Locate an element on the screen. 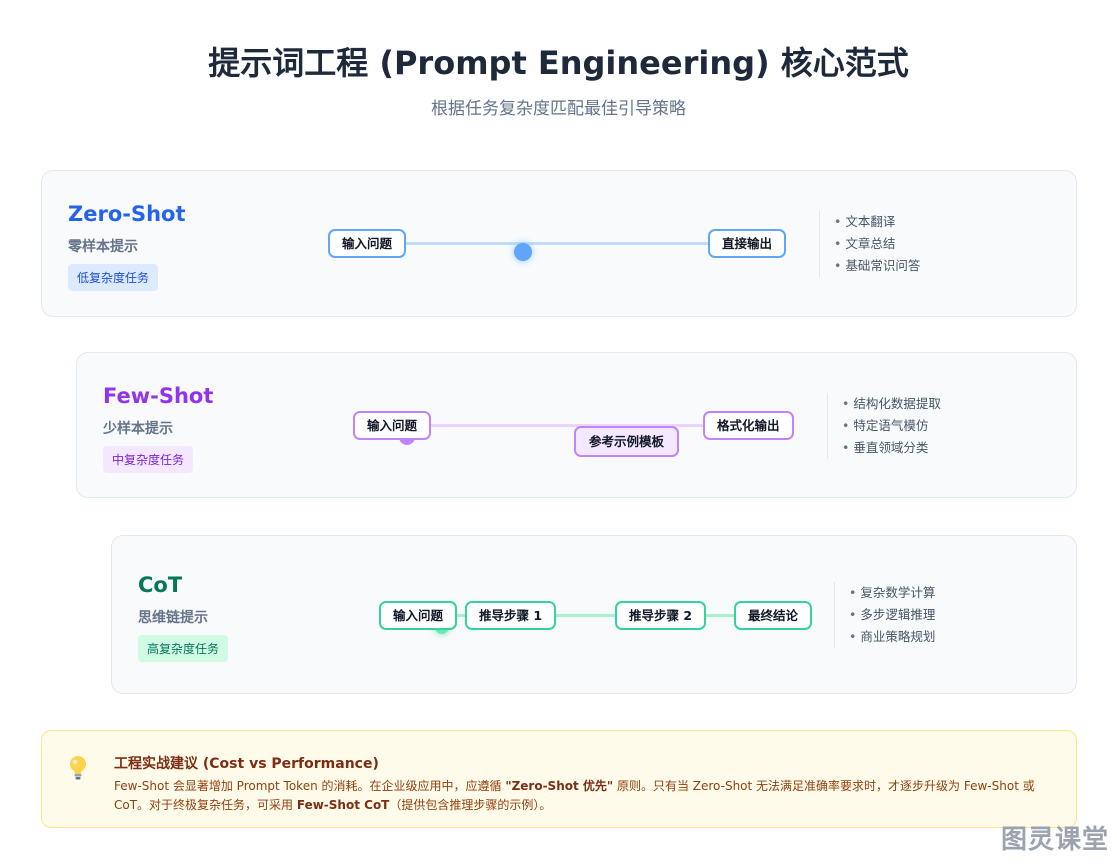 This screenshot has width=1117, height=864. use-case-list: 文本翻译 文章总结 基础常识问答 is located at coordinates (869, 244).